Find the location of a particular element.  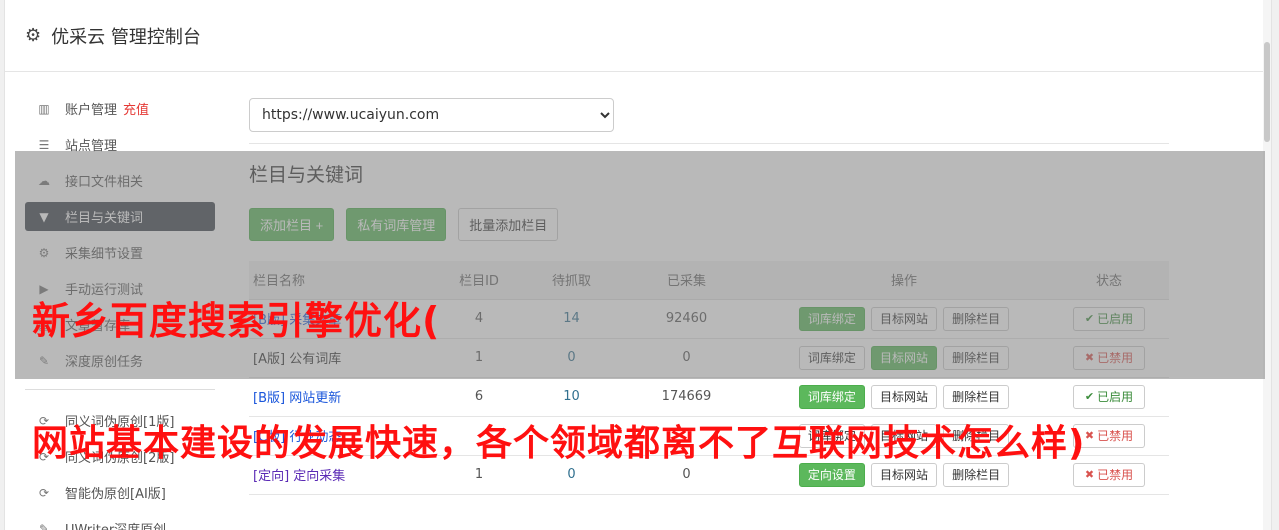

header-name: 栏目名称 is located at coordinates (339, 280).